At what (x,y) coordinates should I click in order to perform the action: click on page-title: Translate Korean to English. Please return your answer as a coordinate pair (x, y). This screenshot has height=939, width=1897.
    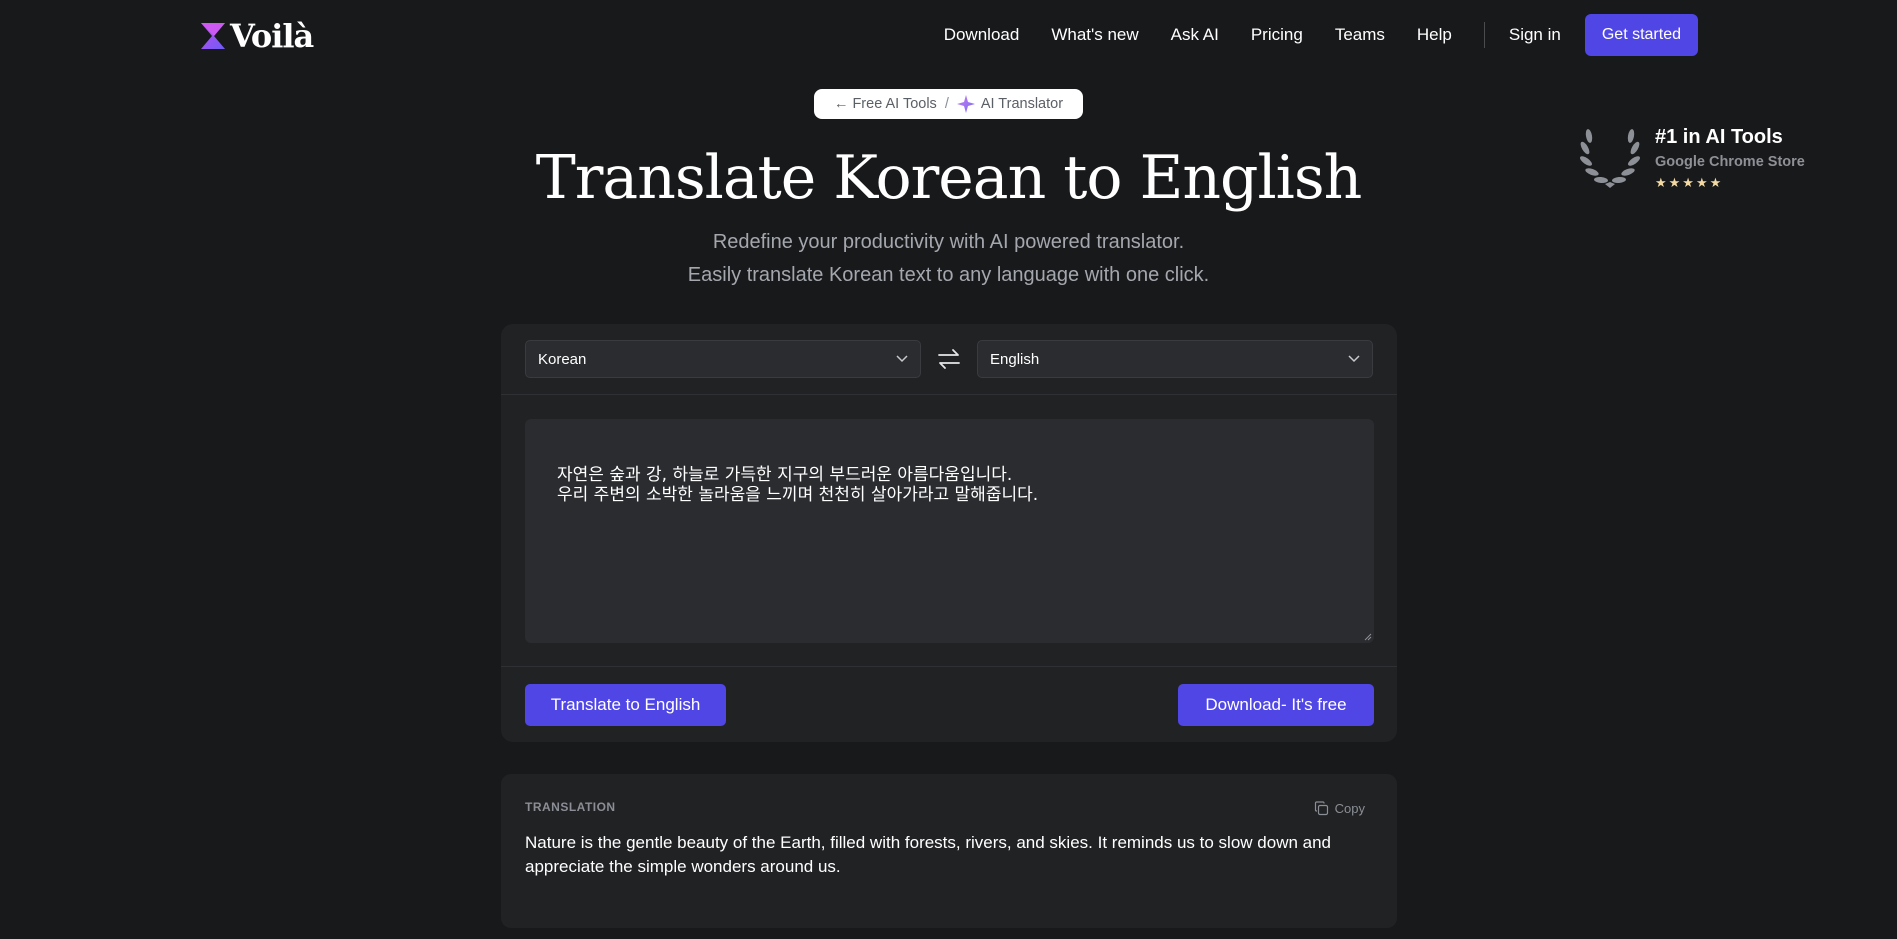
    Looking at the image, I should click on (949, 178).